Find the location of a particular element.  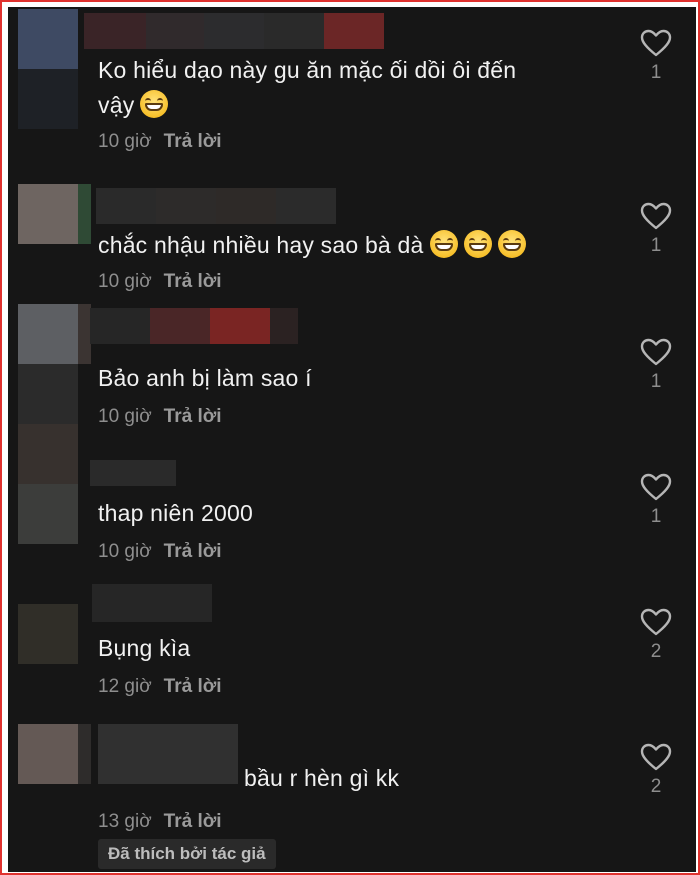

comment-meta: 13 giờ Trả lời is located at coordinates (160, 822).